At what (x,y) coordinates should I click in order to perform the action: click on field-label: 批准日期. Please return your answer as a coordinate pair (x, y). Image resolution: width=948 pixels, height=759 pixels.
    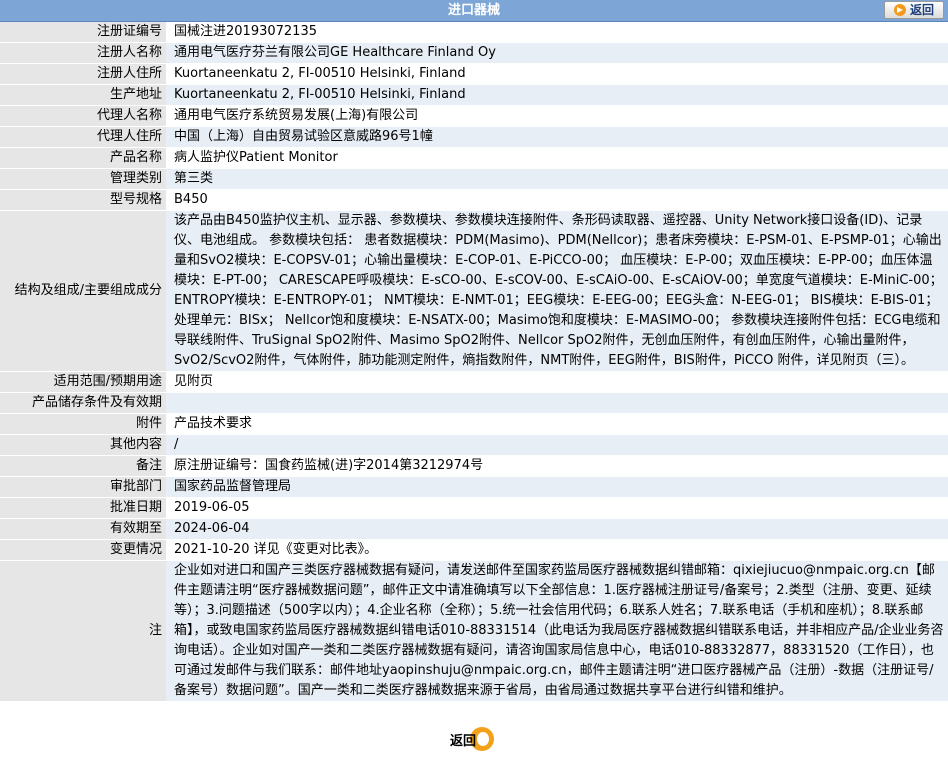
    Looking at the image, I should click on (83, 508).